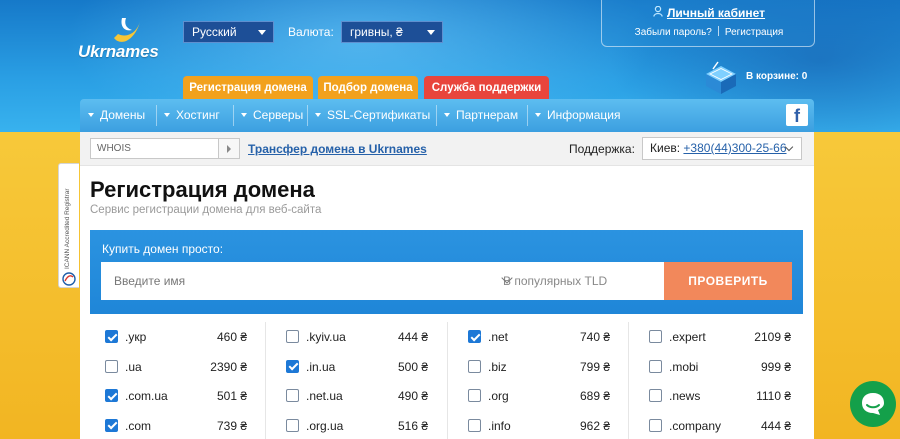 The width and height of the screenshot is (900, 439). Describe the element at coordinates (353, 425) in the screenshot. I see `tld-row: .org.ua 516 ₴` at that location.